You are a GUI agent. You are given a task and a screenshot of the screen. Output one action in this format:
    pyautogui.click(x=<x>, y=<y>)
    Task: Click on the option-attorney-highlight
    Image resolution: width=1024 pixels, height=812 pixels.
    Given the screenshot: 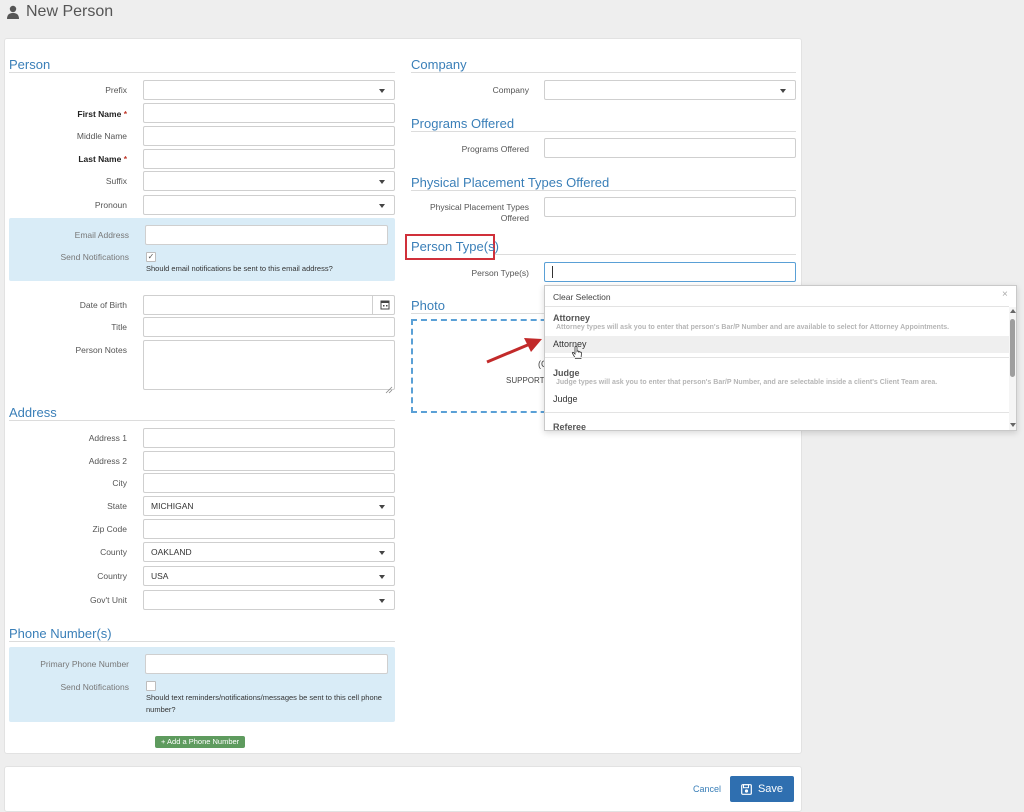 What is the action you would take?
    pyautogui.click(x=777, y=344)
    